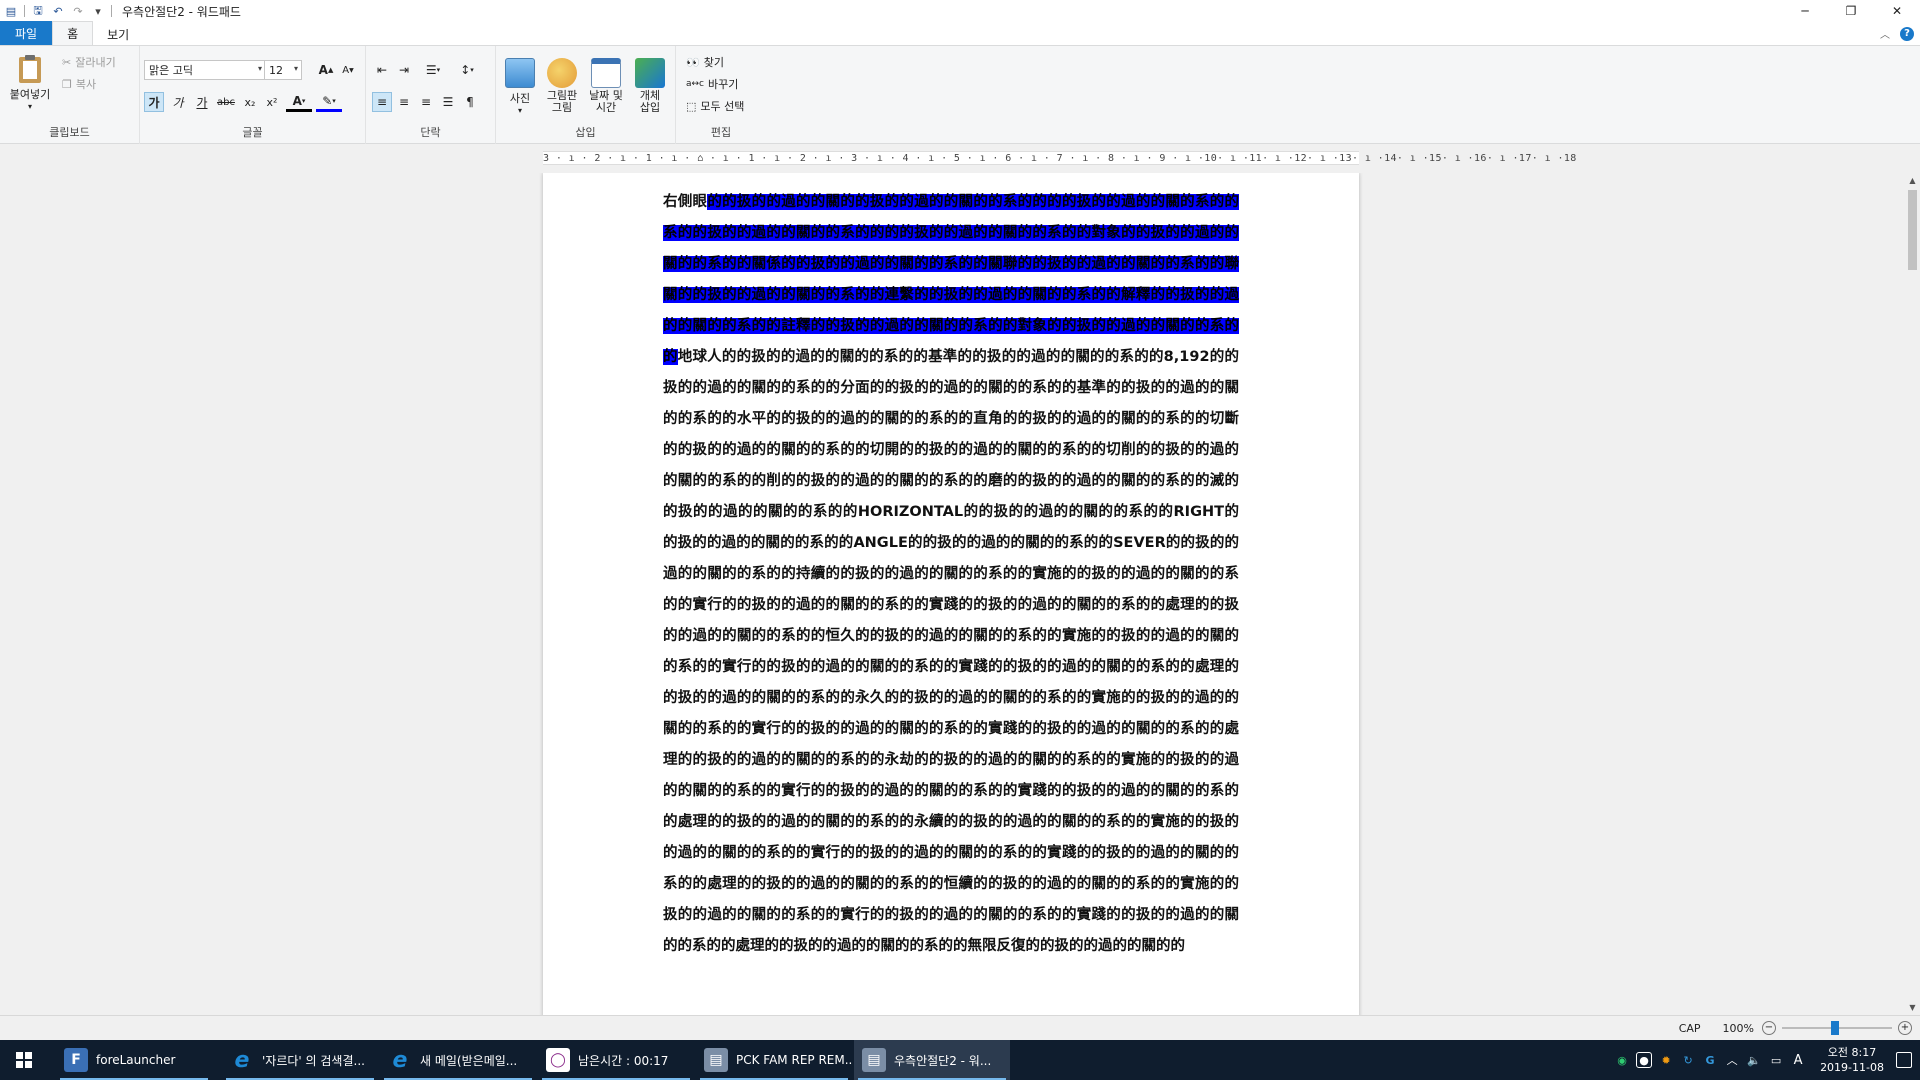 This screenshot has height=1080, width=1920. I want to click on scroll-down-icon: ▼, so click(1912, 1007).